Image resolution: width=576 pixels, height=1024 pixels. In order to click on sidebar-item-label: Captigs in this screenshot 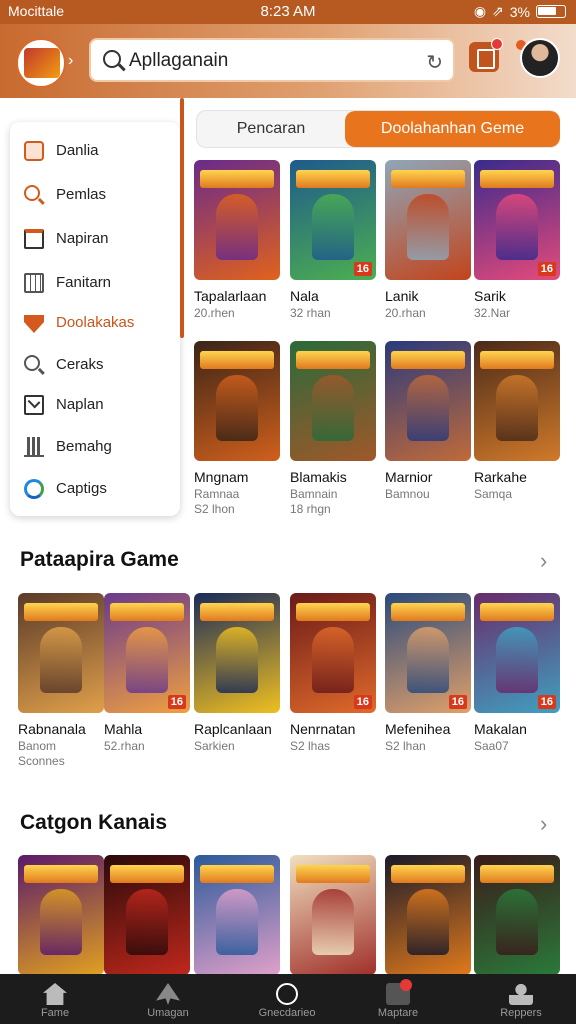, I will do `click(81, 488)`.